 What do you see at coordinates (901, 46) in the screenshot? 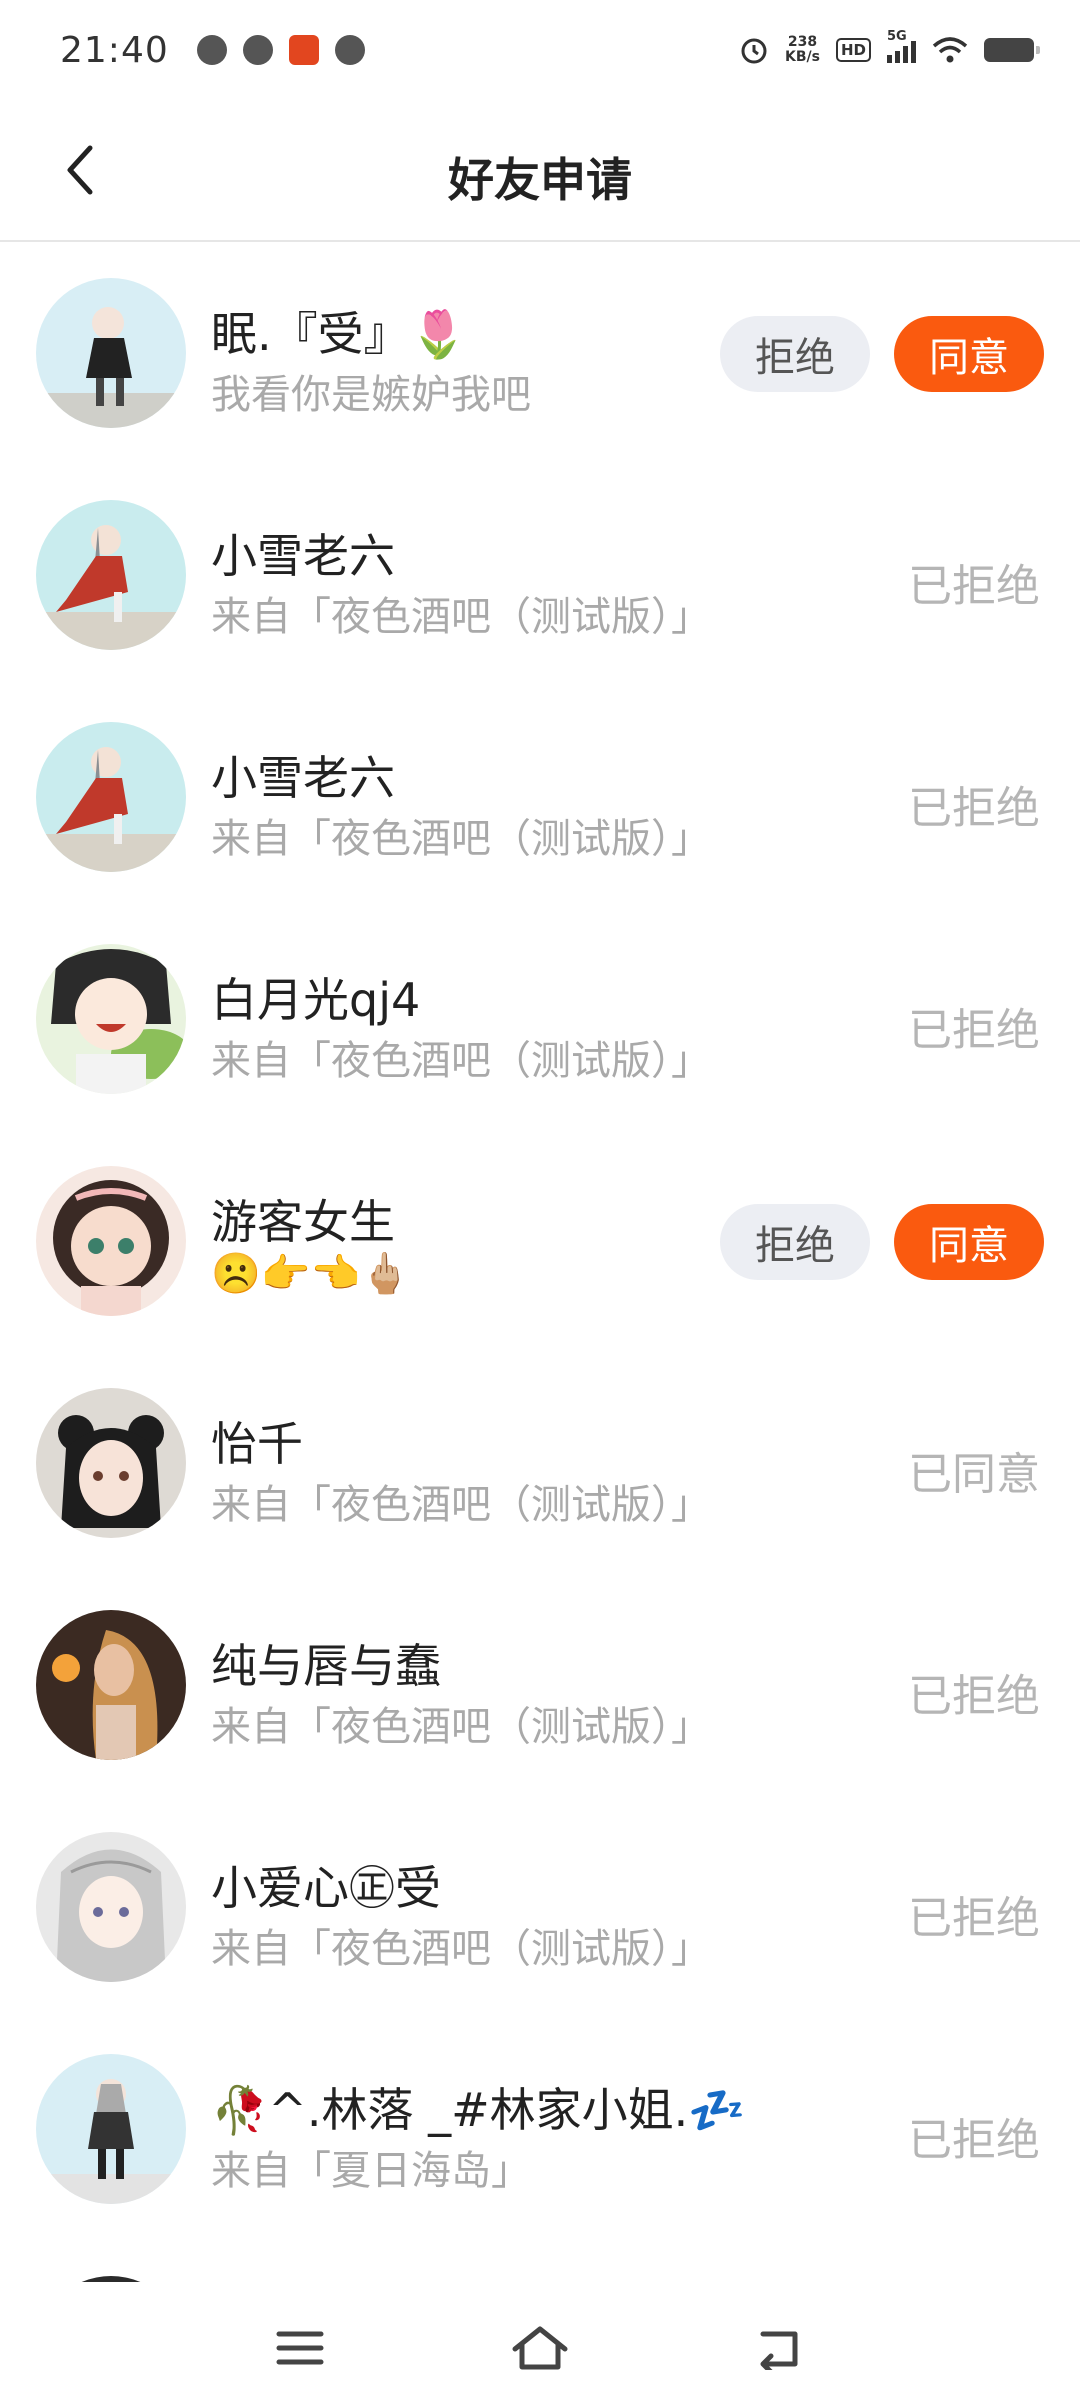
I see `signal-icon: 5G` at bounding box center [901, 46].